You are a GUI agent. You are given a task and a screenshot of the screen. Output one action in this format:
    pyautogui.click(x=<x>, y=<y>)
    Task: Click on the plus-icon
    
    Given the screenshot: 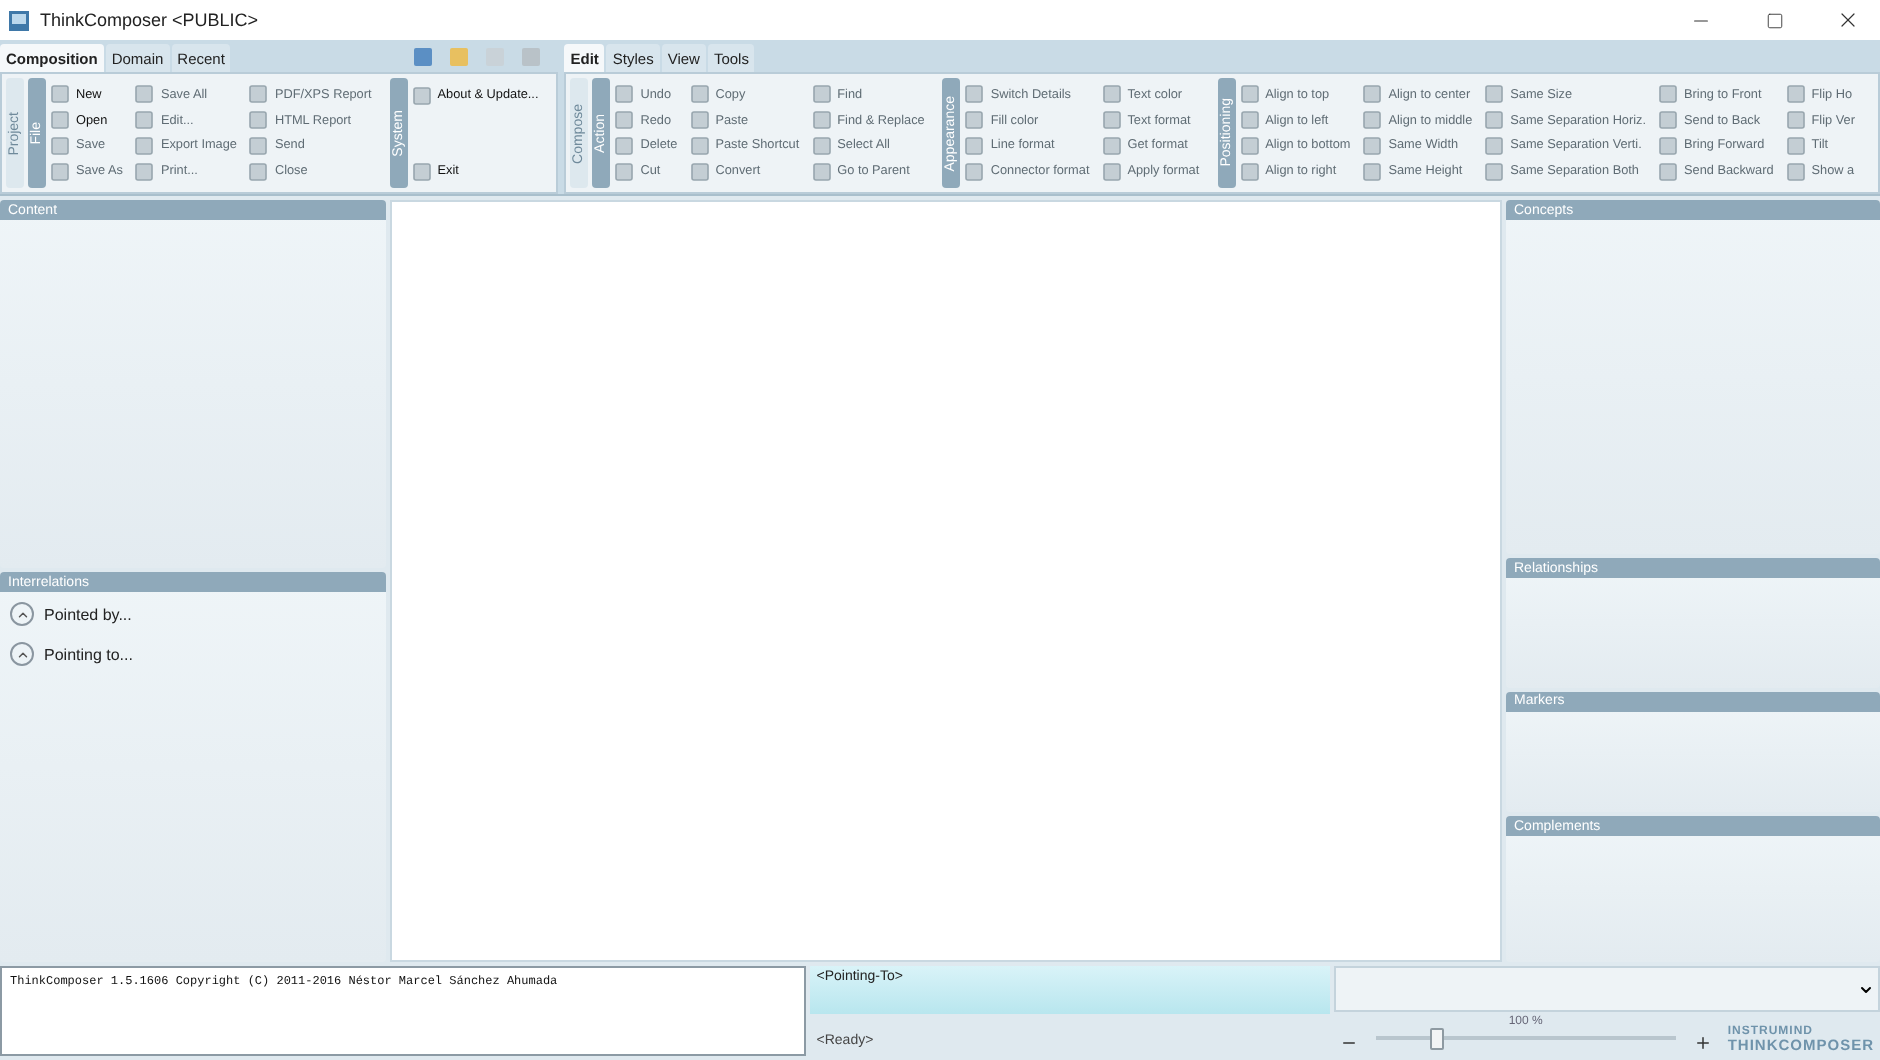 What is the action you would take?
    pyautogui.click(x=1702, y=1043)
    